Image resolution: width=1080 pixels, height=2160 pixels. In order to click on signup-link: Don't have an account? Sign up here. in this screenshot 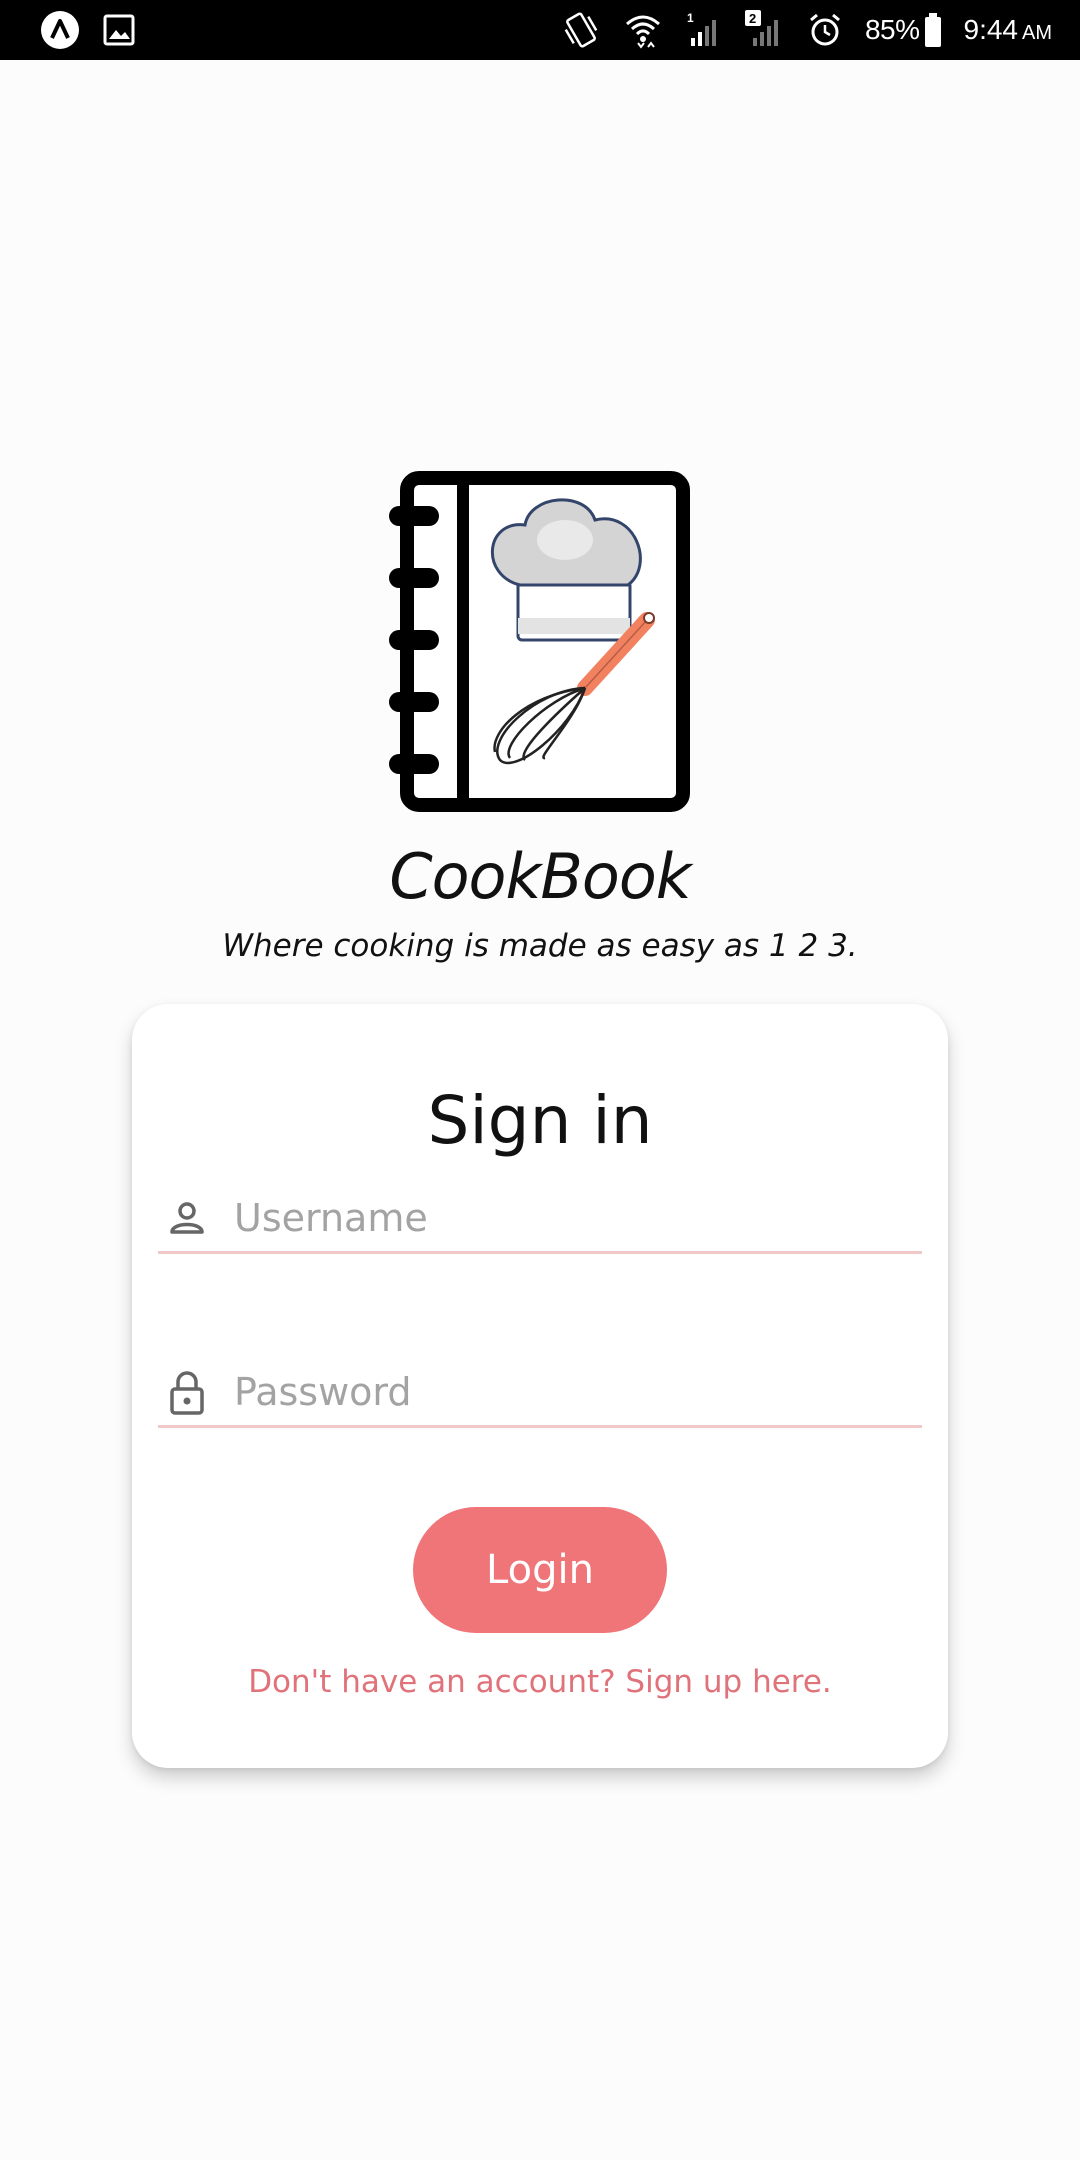, I will do `click(540, 1682)`.